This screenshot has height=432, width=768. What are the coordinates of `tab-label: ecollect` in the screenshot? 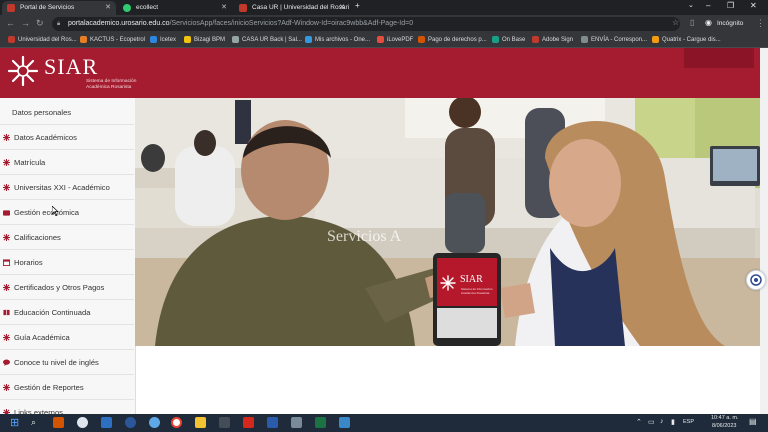 It's located at (147, 7).